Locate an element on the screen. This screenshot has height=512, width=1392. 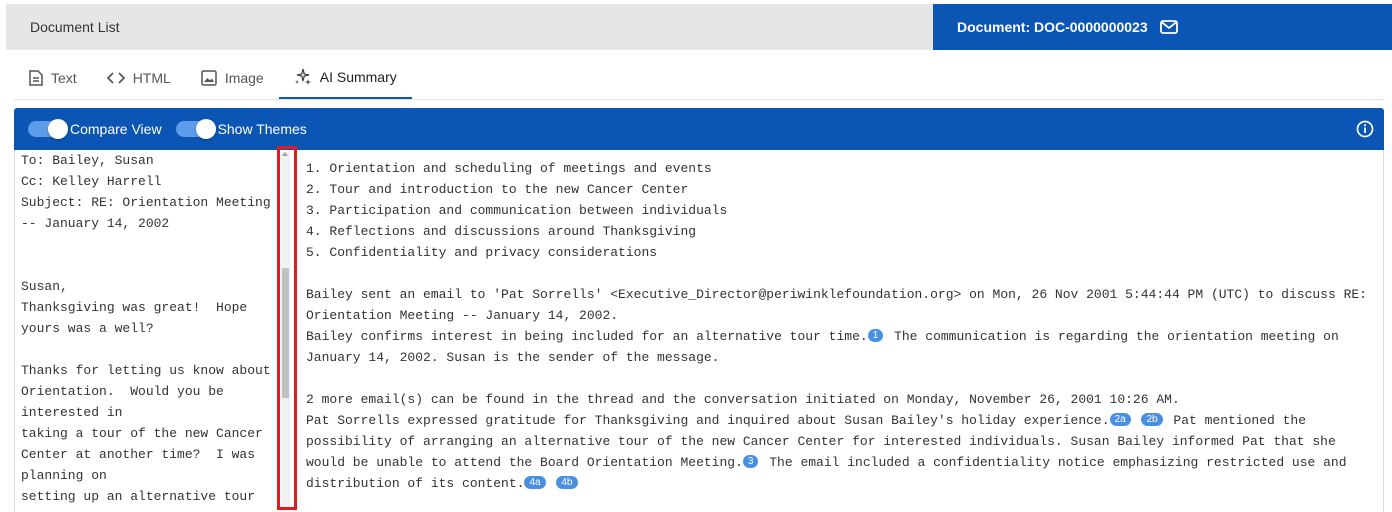
original-text-line: Center at another time? I was is located at coordinates (138, 454).